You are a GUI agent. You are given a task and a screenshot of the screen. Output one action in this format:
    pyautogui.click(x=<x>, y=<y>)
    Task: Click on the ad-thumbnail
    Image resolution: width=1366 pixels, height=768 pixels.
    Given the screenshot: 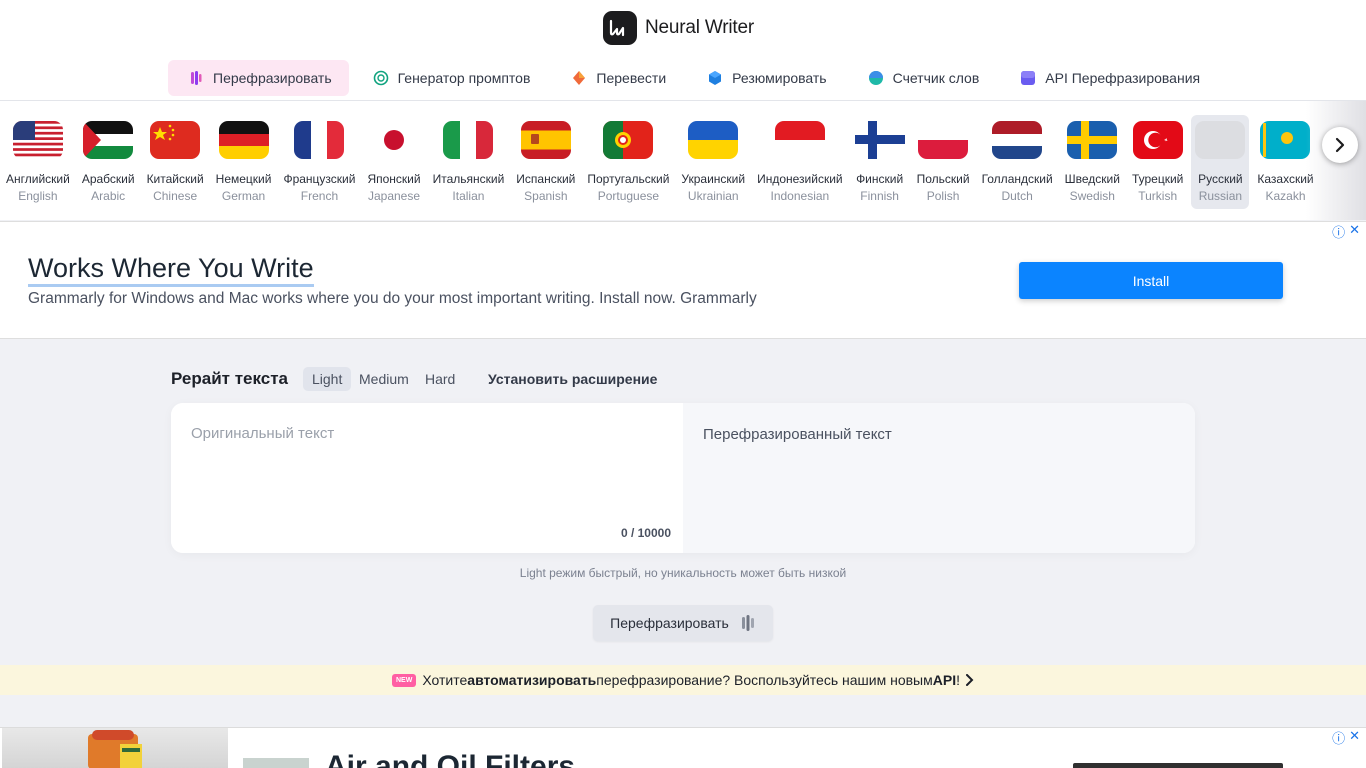 What is the action you would take?
    pyautogui.click(x=276, y=763)
    